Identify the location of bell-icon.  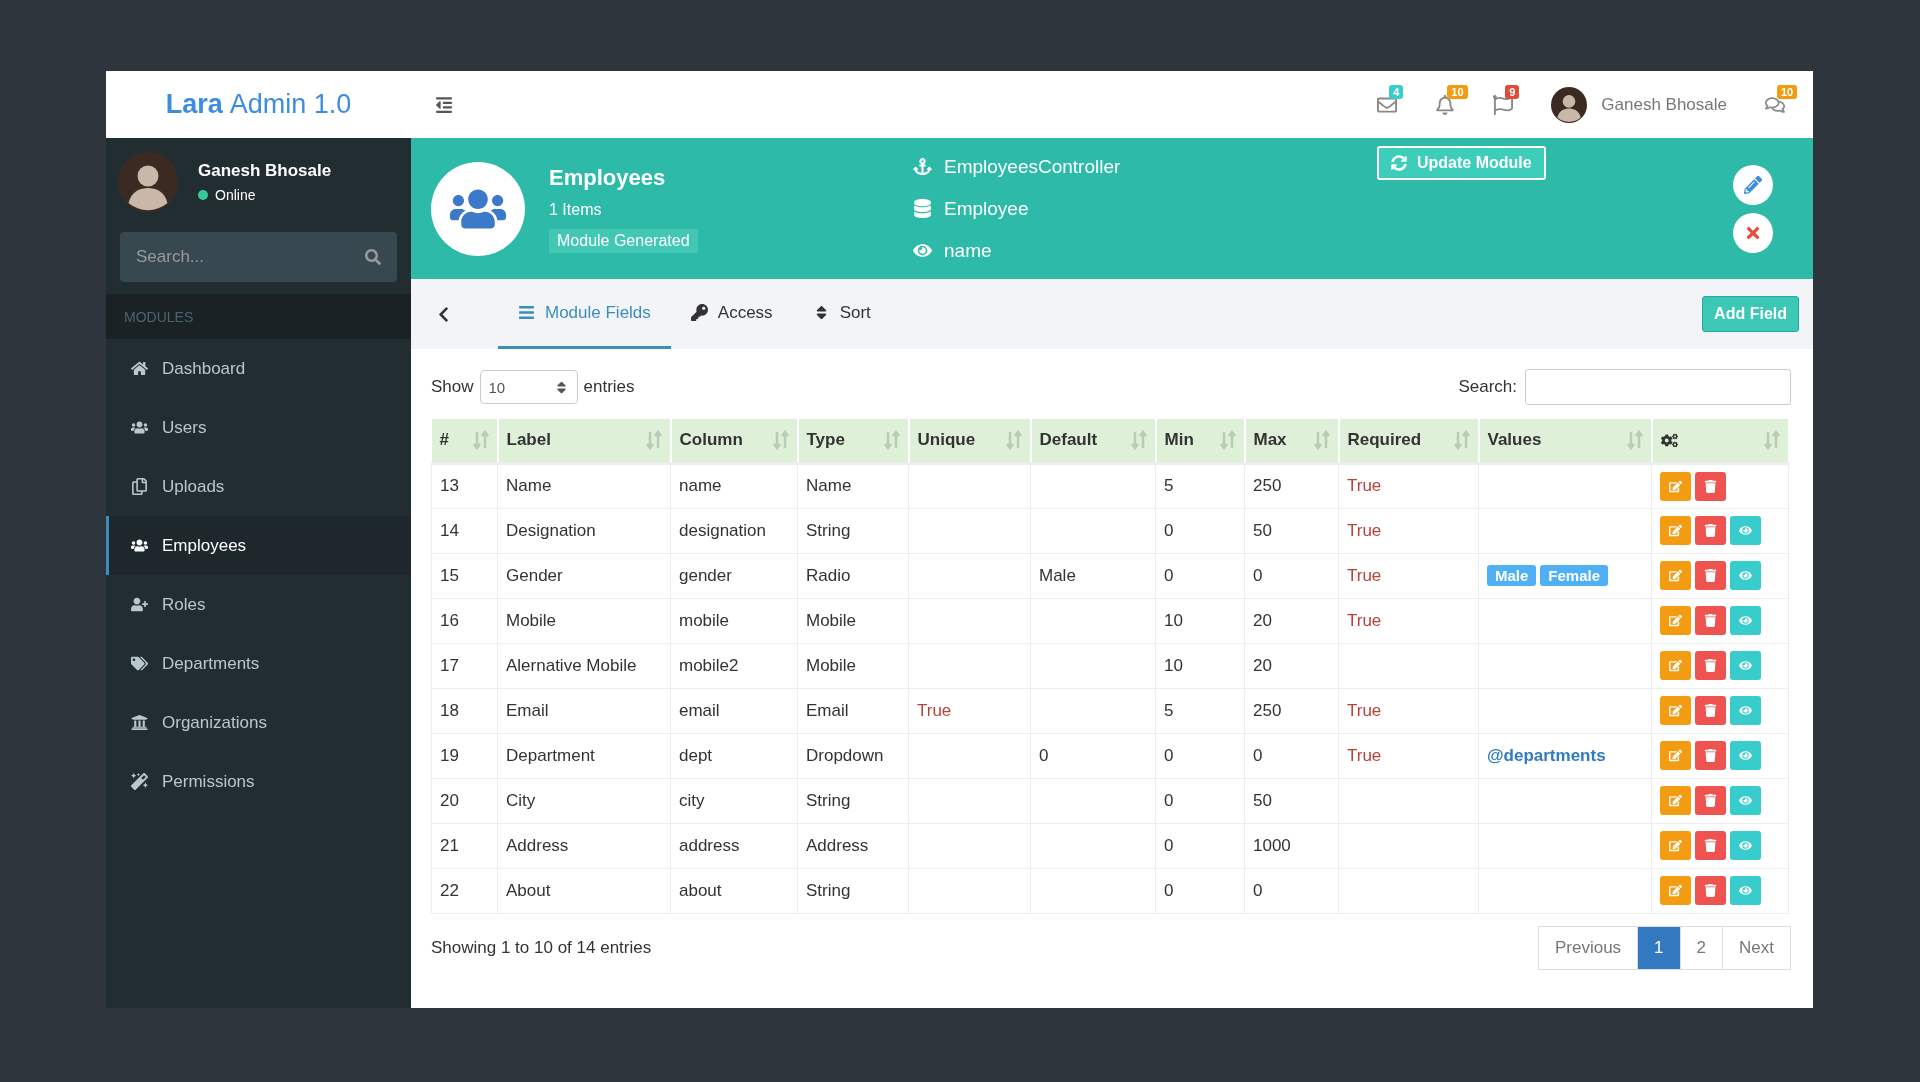
(1445, 104).